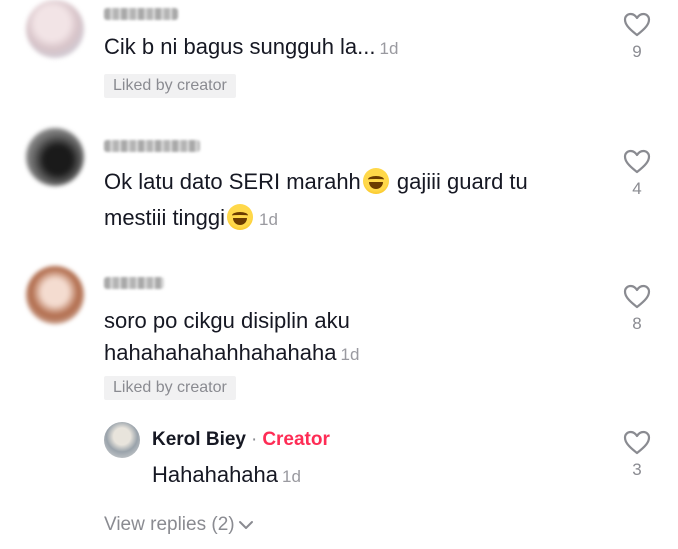 The image size is (678, 549). Describe the element at coordinates (637, 188) in the screenshot. I see `like-count: 4` at that location.